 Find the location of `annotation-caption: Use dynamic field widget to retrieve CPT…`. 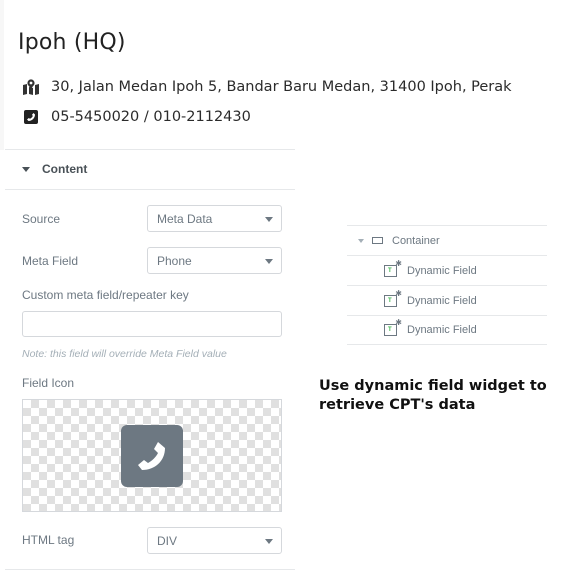

annotation-caption: Use dynamic field widget to retrieve CPT… is located at coordinates (433, 395).